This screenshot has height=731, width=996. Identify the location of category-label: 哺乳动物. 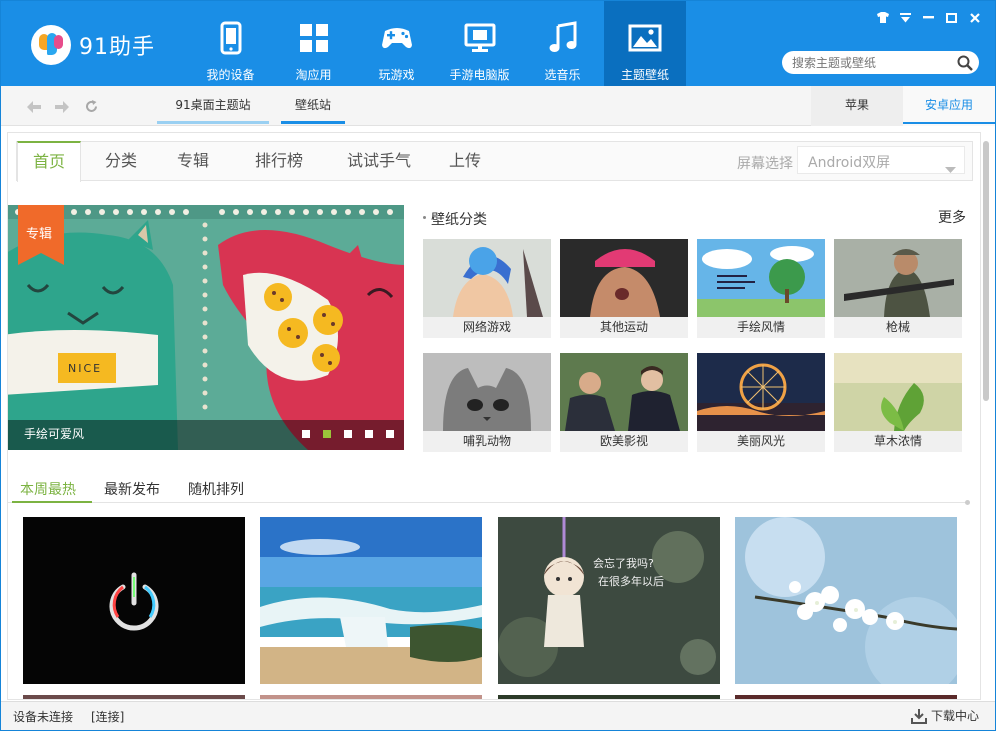
(486, 441).